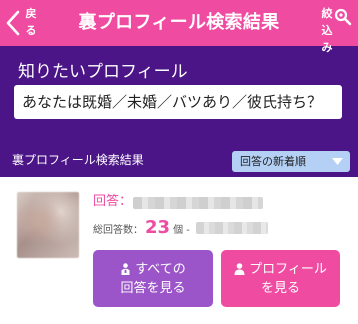 The width and height of the screenshot is (358, 324). I want to click on count-unit: 個 -, so click(181, 230).